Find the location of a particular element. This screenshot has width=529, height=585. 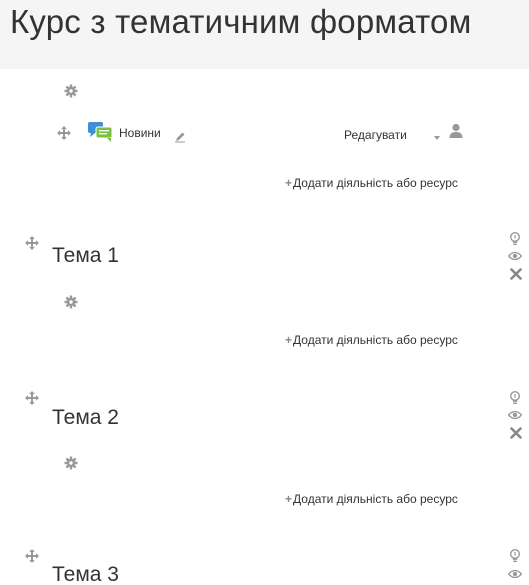

section-title: Тема 2 is located at coordinates (85, 417).